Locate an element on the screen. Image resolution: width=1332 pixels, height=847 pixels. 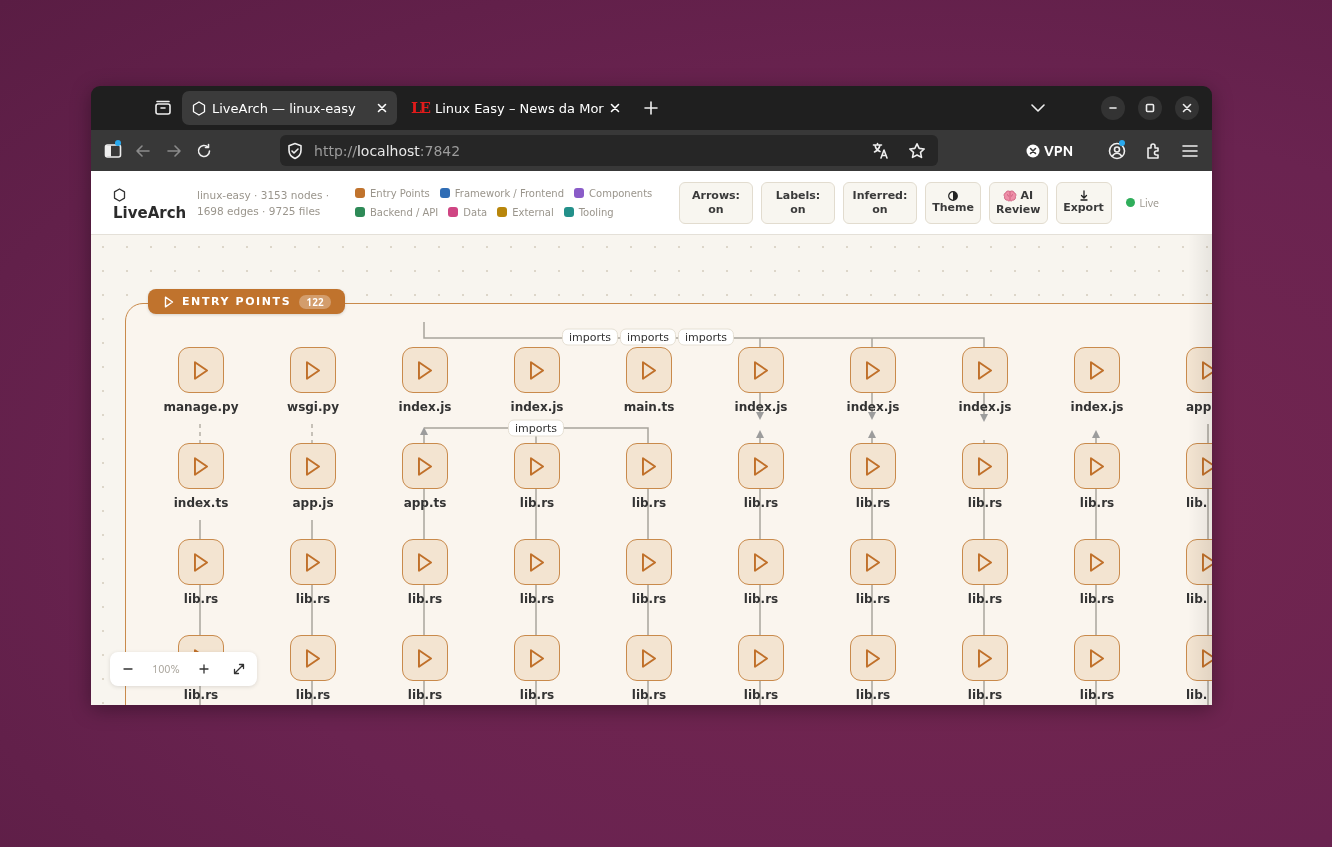
legend-label: Data is located at coordinates (475, 212).